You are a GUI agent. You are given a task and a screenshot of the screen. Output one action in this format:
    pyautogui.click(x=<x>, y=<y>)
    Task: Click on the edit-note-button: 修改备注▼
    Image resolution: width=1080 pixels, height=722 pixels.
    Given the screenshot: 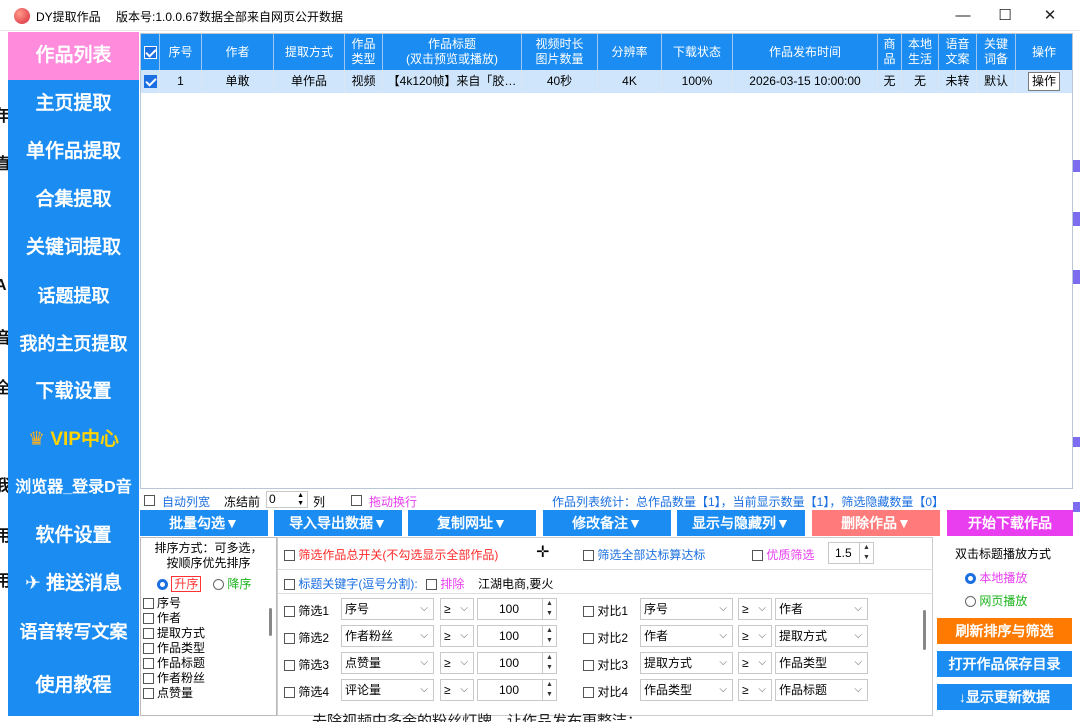 What is the action you would take?
    pyautogui.click(x=607, y=523)
    